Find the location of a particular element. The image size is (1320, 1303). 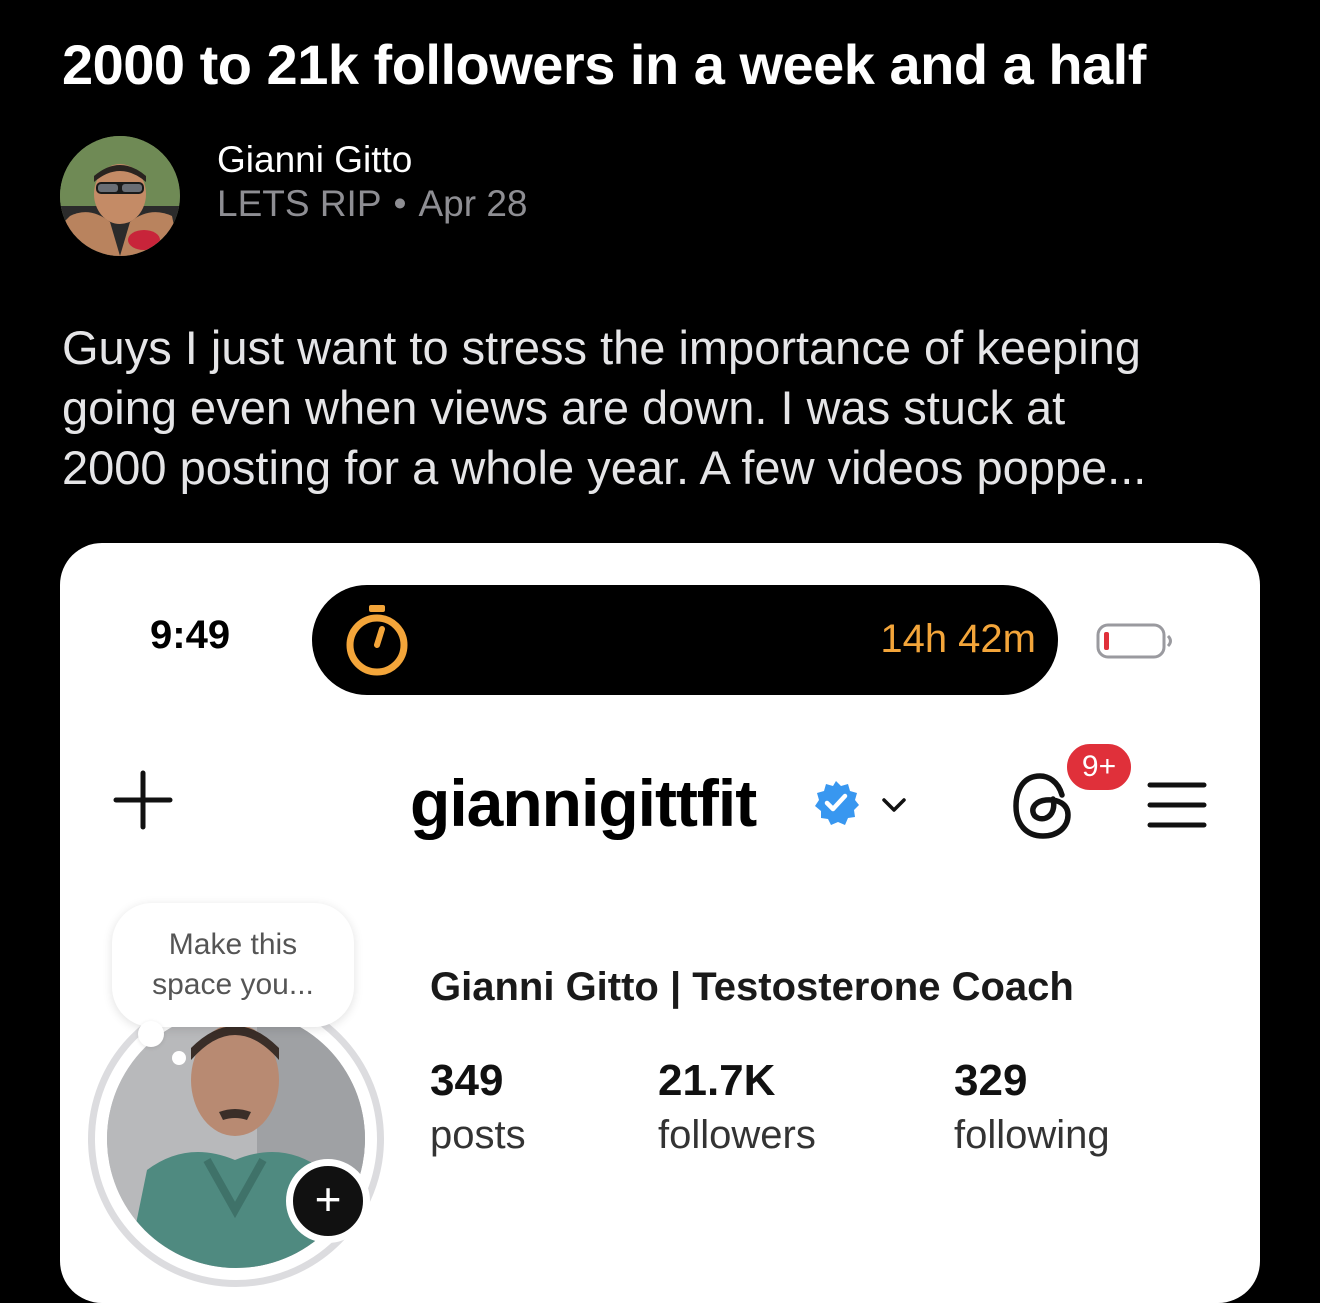

posts-stat: 349 posts is located at coordinates (478, 1107).